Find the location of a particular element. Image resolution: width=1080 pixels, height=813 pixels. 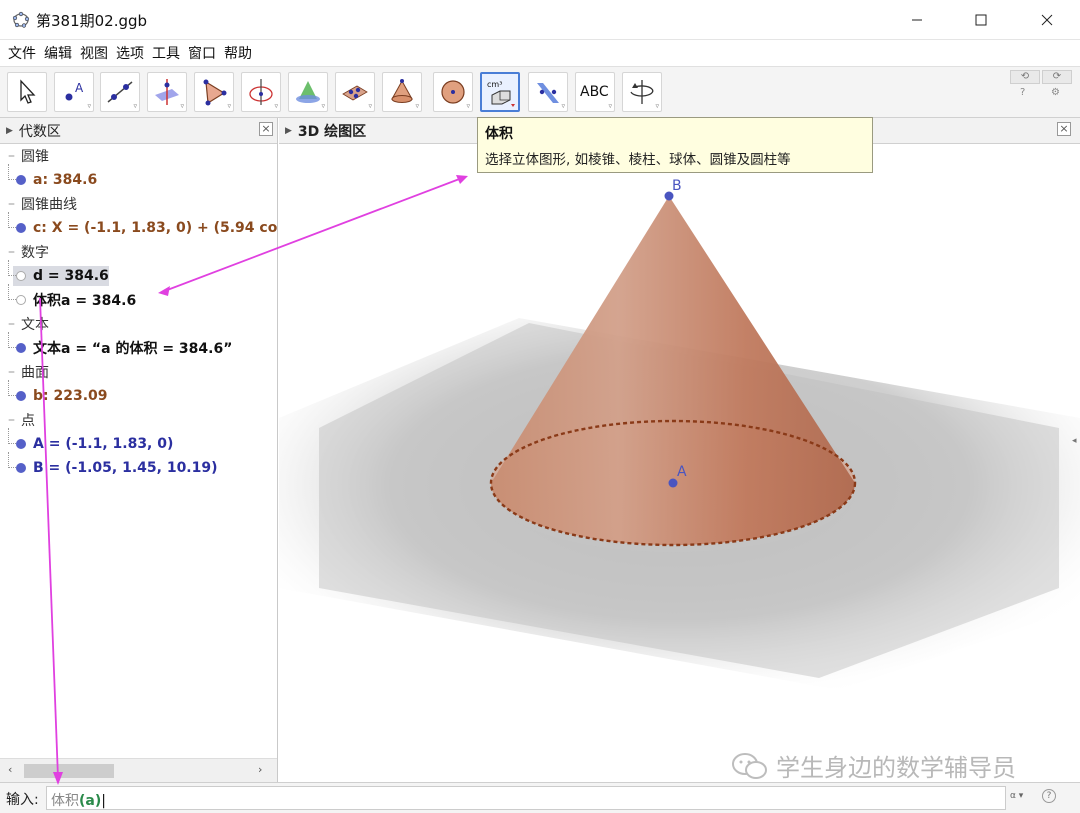

algebra-group: – 文本 is located at coordinates (138, 324).